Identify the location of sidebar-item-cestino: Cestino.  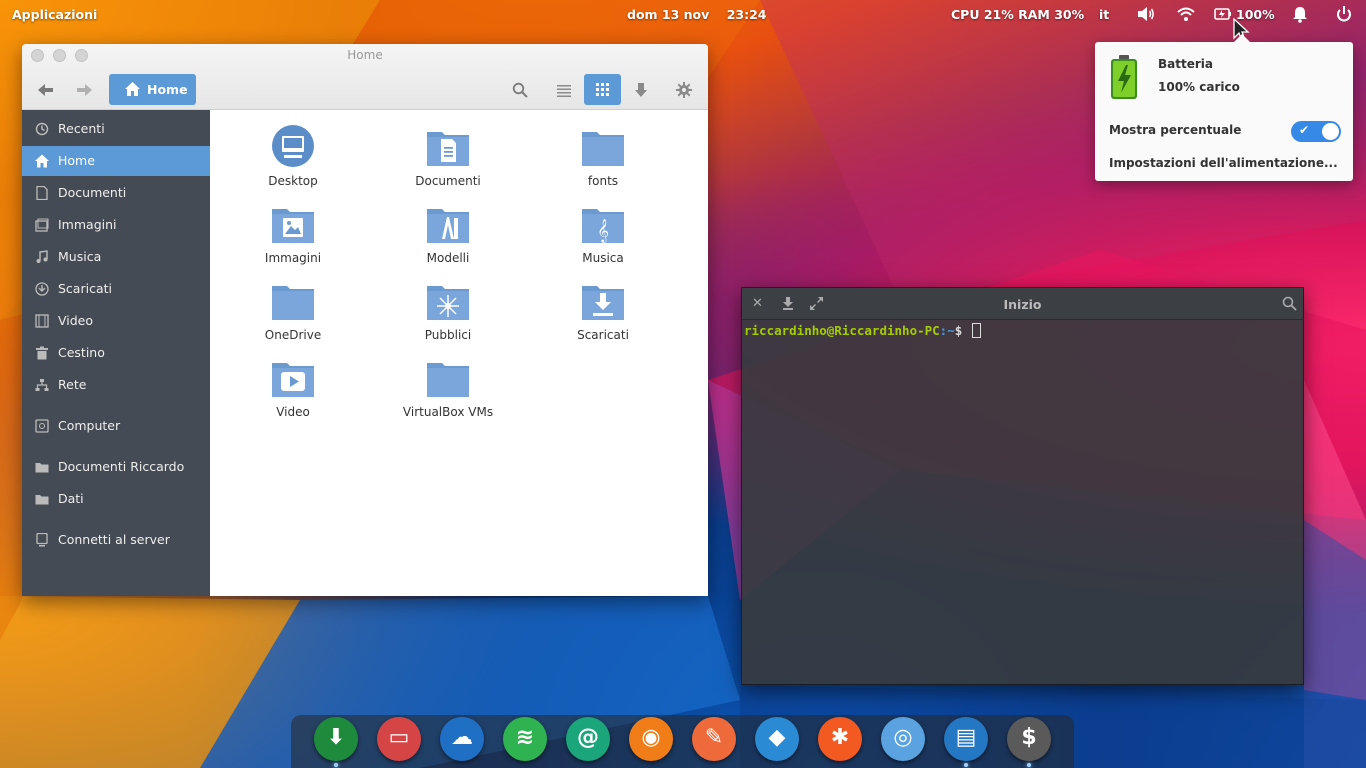
(116, 353).